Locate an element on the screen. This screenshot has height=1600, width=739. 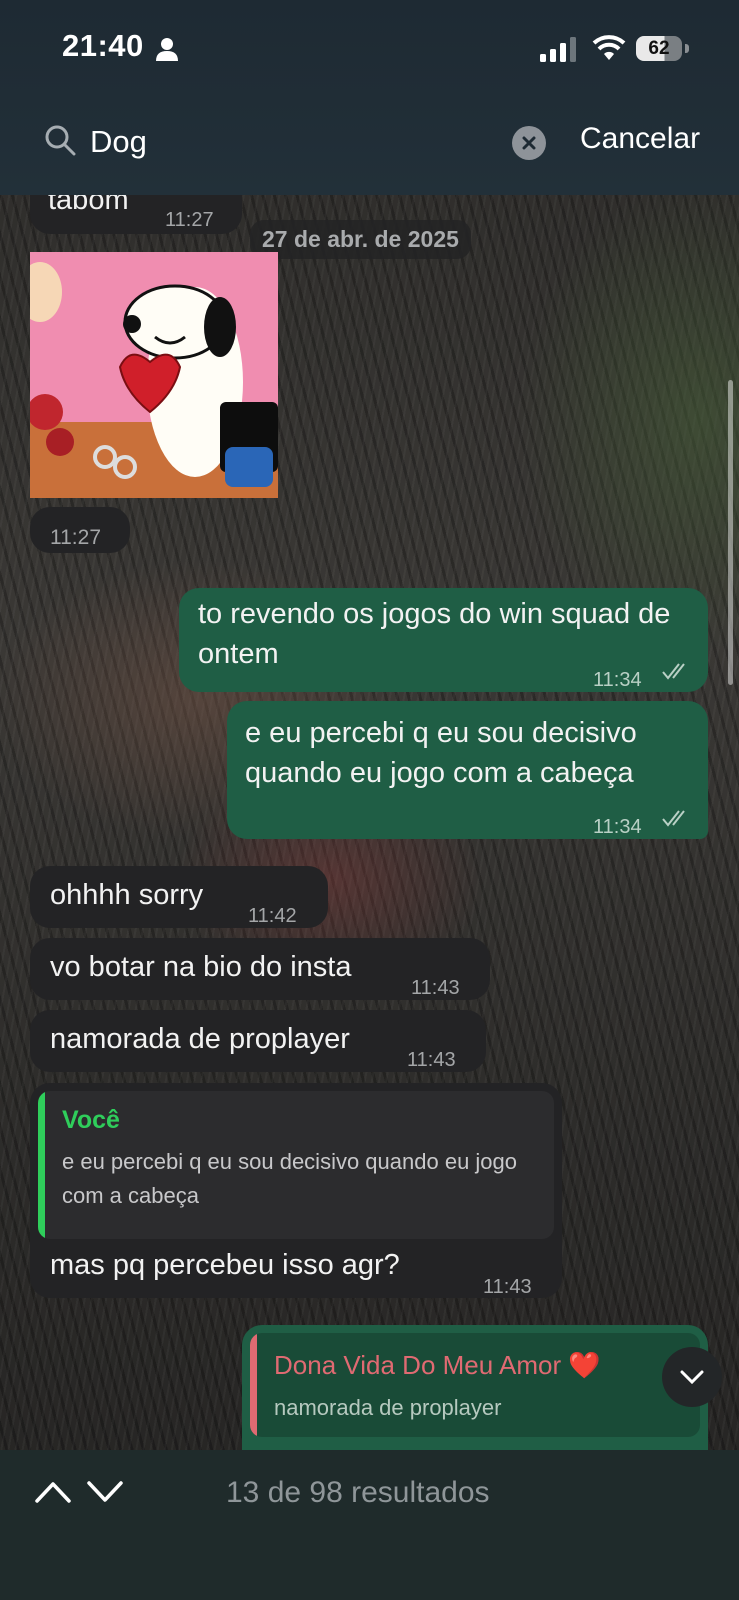
scroll-to-bottom-button is located at coordinates (692, 1377).